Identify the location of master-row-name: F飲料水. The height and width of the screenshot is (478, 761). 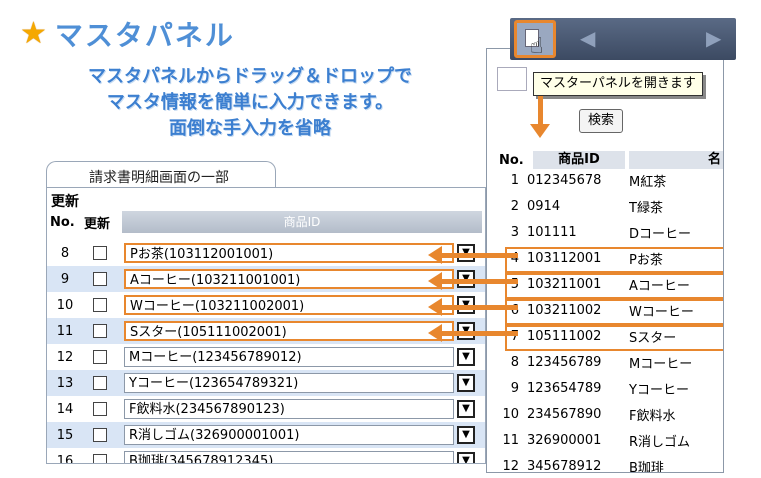
(652, 416).